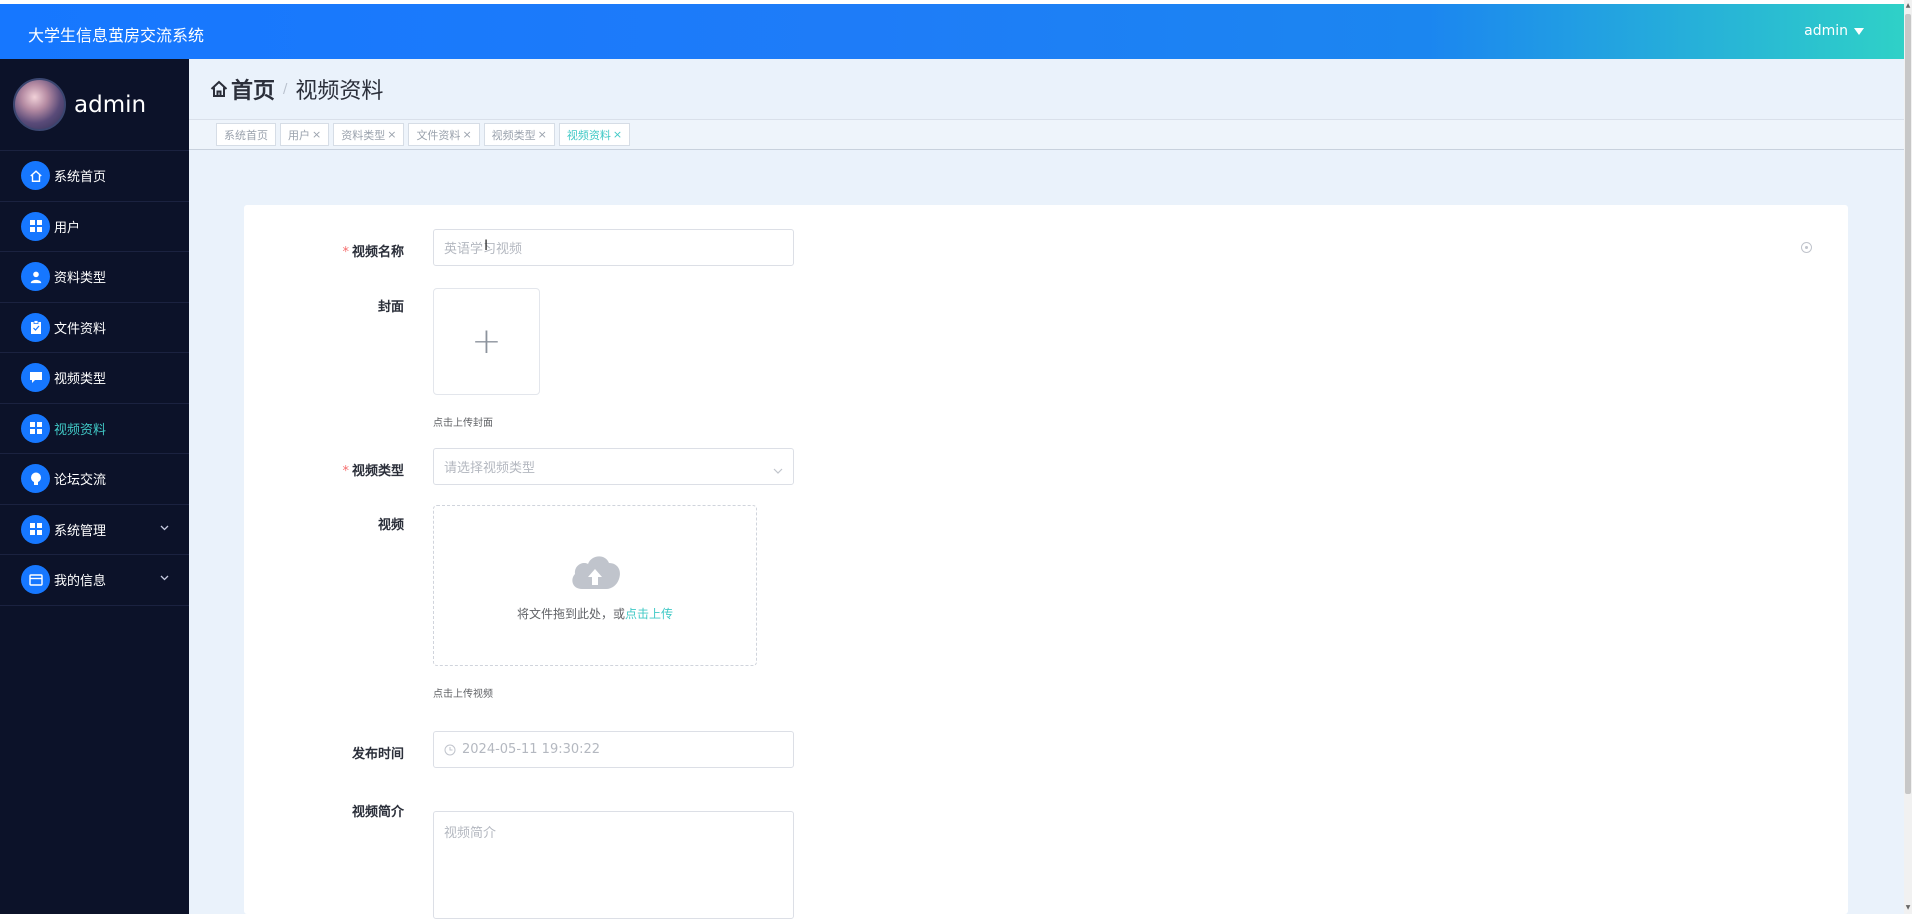 Image resolution: width=1912 pixels, height=919 pixels. Describe the element at coordinates (67, 228) in the screenshot. I see `sidebar-item-label: 用户` at that location.